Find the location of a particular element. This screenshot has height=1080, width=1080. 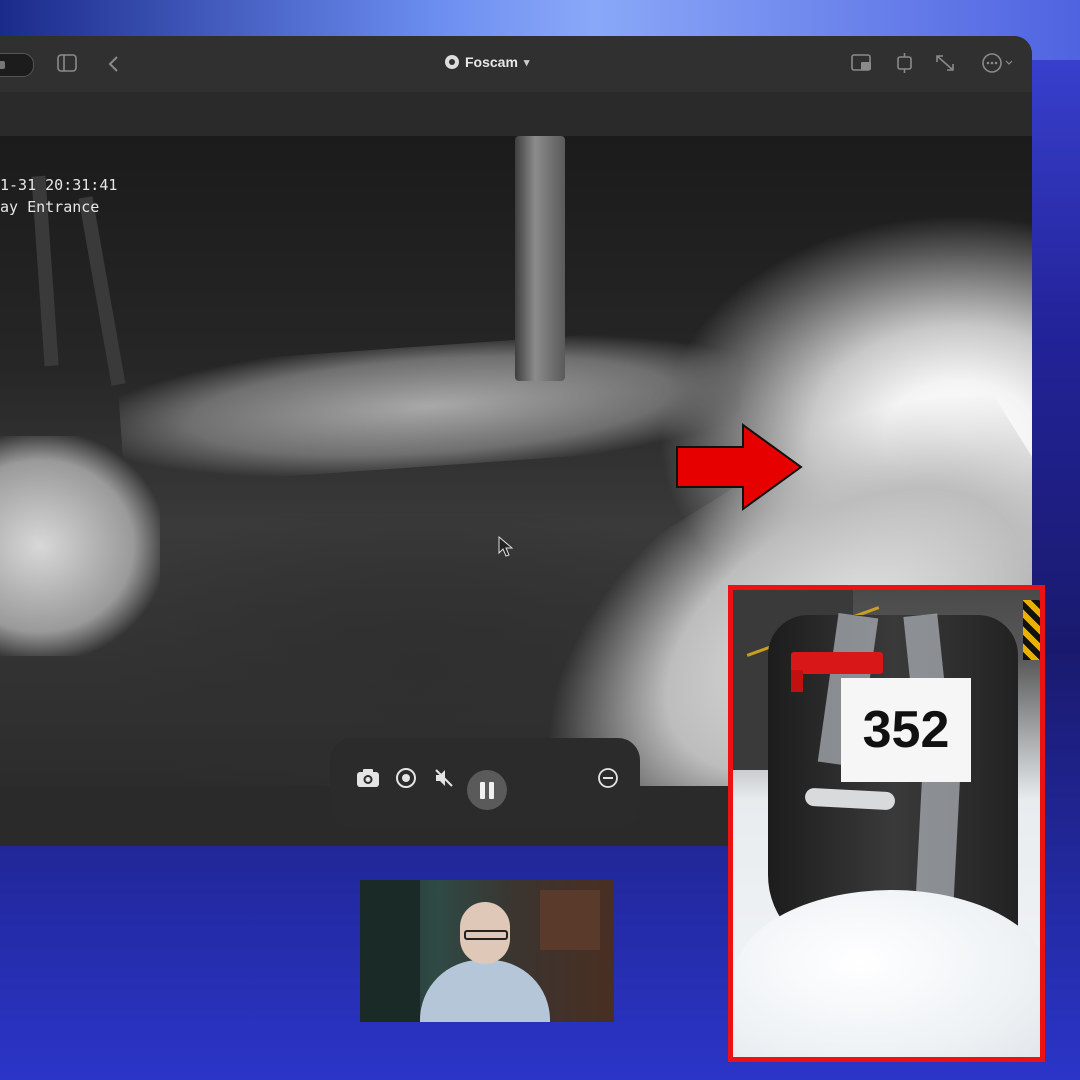

playback-controls is located at coordinates (485, 783).